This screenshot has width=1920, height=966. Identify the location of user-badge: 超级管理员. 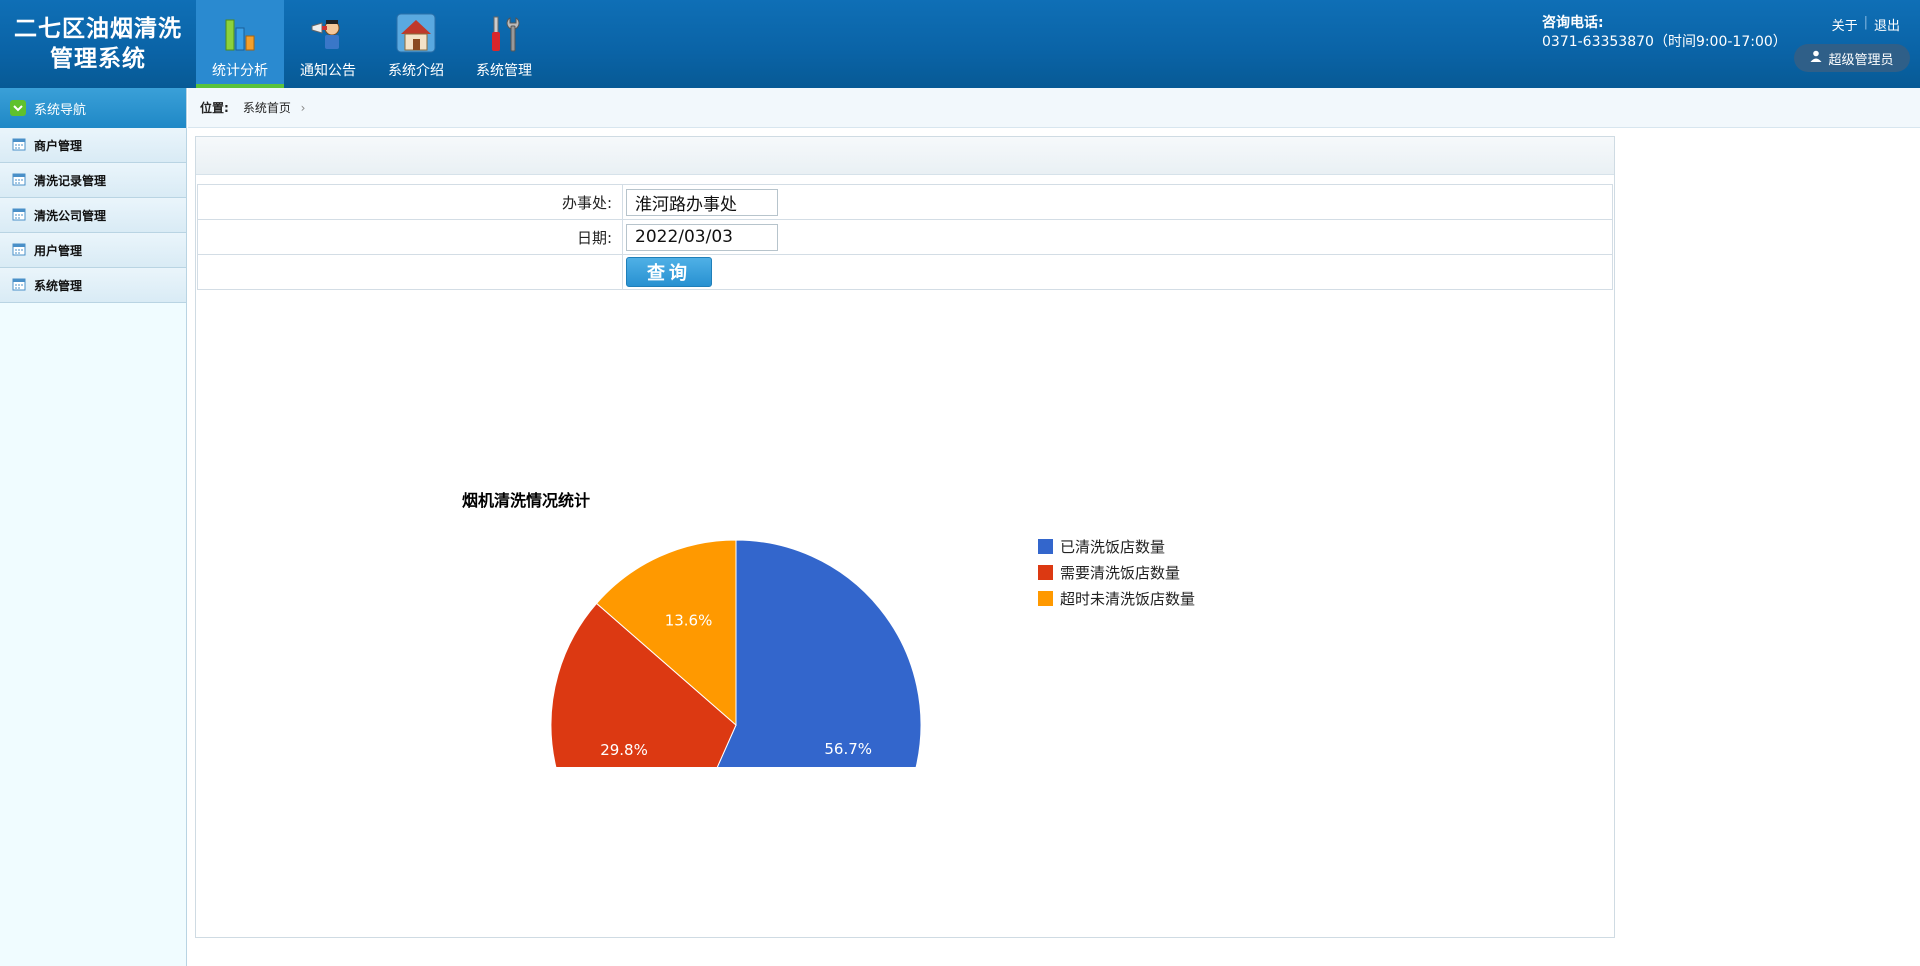
(1852, 58).